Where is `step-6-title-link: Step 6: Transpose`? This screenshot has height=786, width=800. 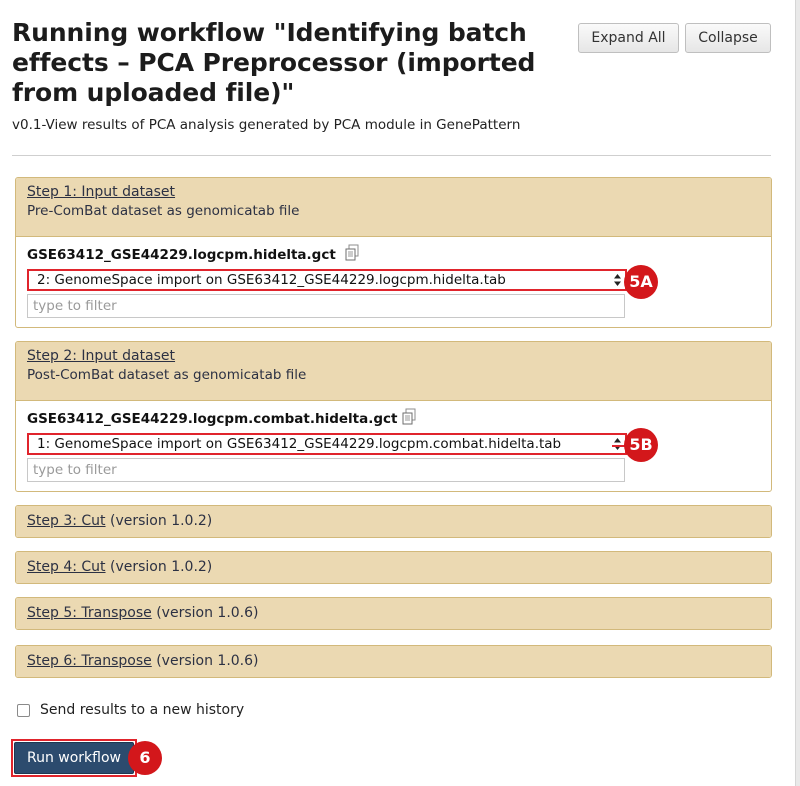 step-6-title-link: Step 6: Transpose is located at coordinates (89, 661).